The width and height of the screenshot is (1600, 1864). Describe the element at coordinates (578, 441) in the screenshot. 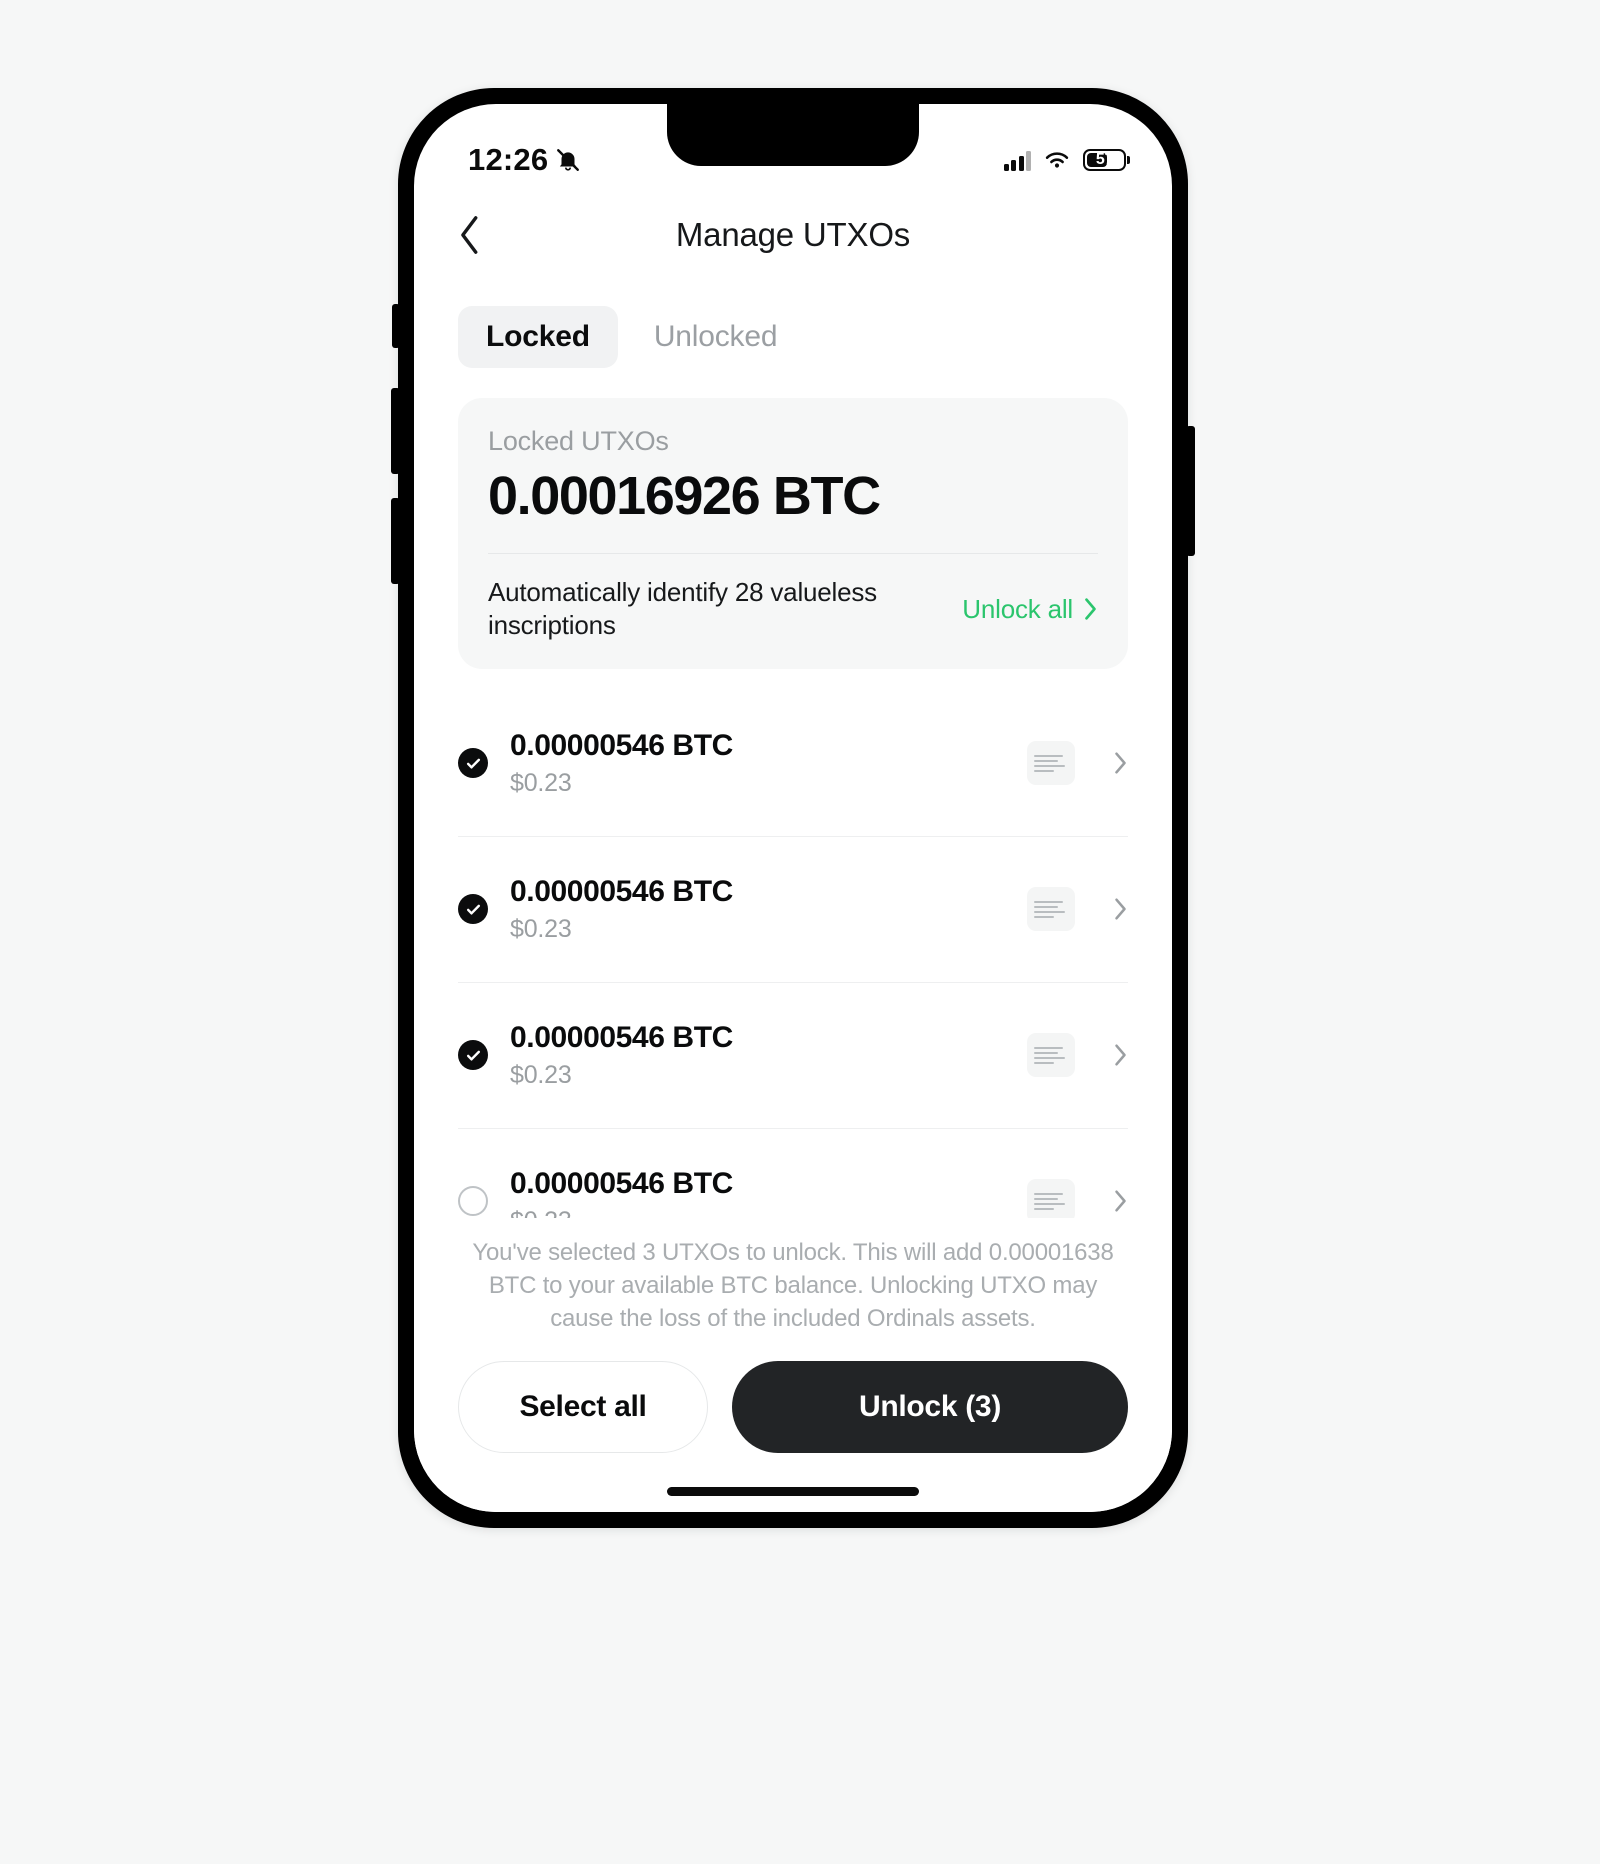

I see `summary-label: Locked UTXOs` at that location.